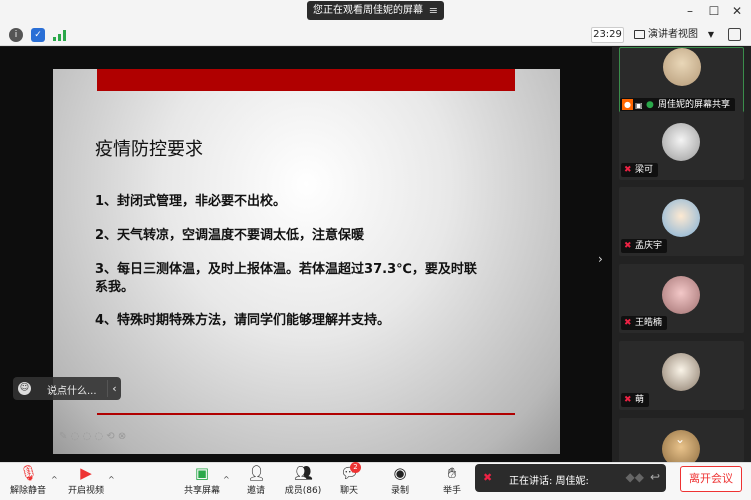 This screenshot has height=500, width=751. I want to click on share-screen-label: 共享屏幕, so click(201, 491).